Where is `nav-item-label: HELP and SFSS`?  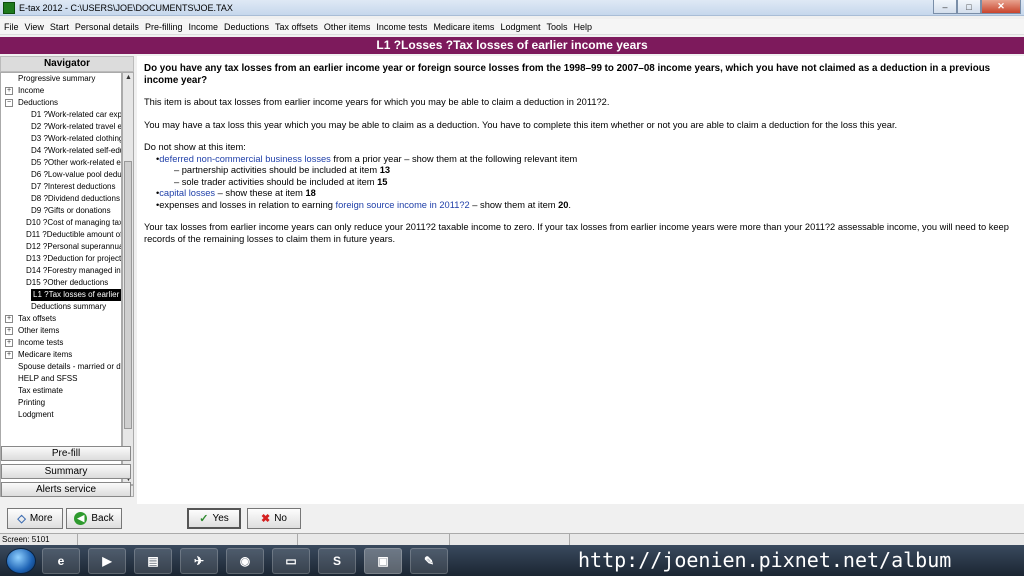 nav-item-label: HELP and SFSS is located at coordinates (48, 378).